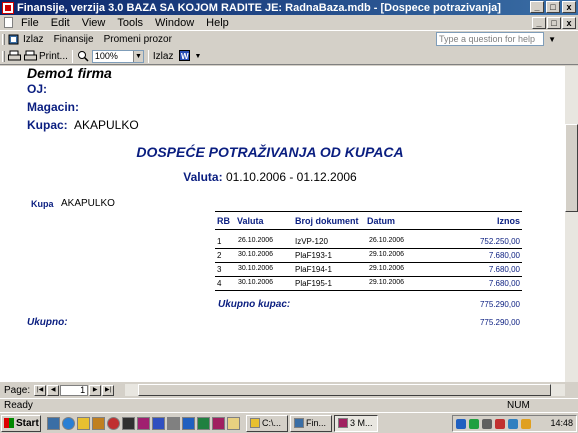 The image size is (578, 433). I want to click on start-button: Start, so click(21, 423).